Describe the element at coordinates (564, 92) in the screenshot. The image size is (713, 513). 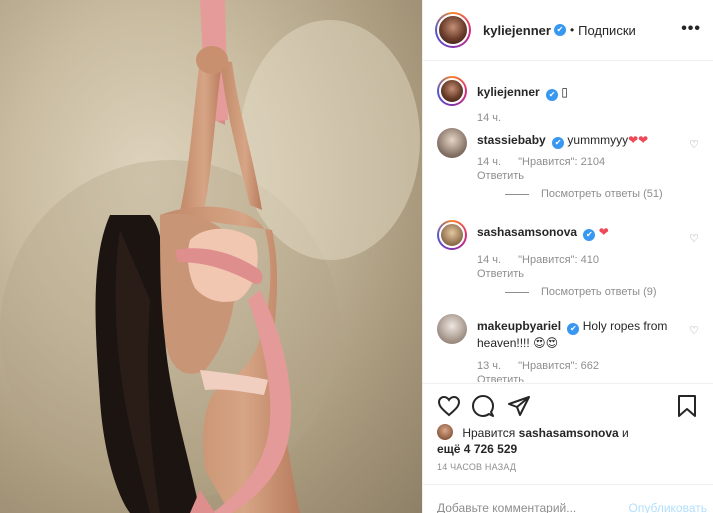
I see `caption-text: ▯` at that location.